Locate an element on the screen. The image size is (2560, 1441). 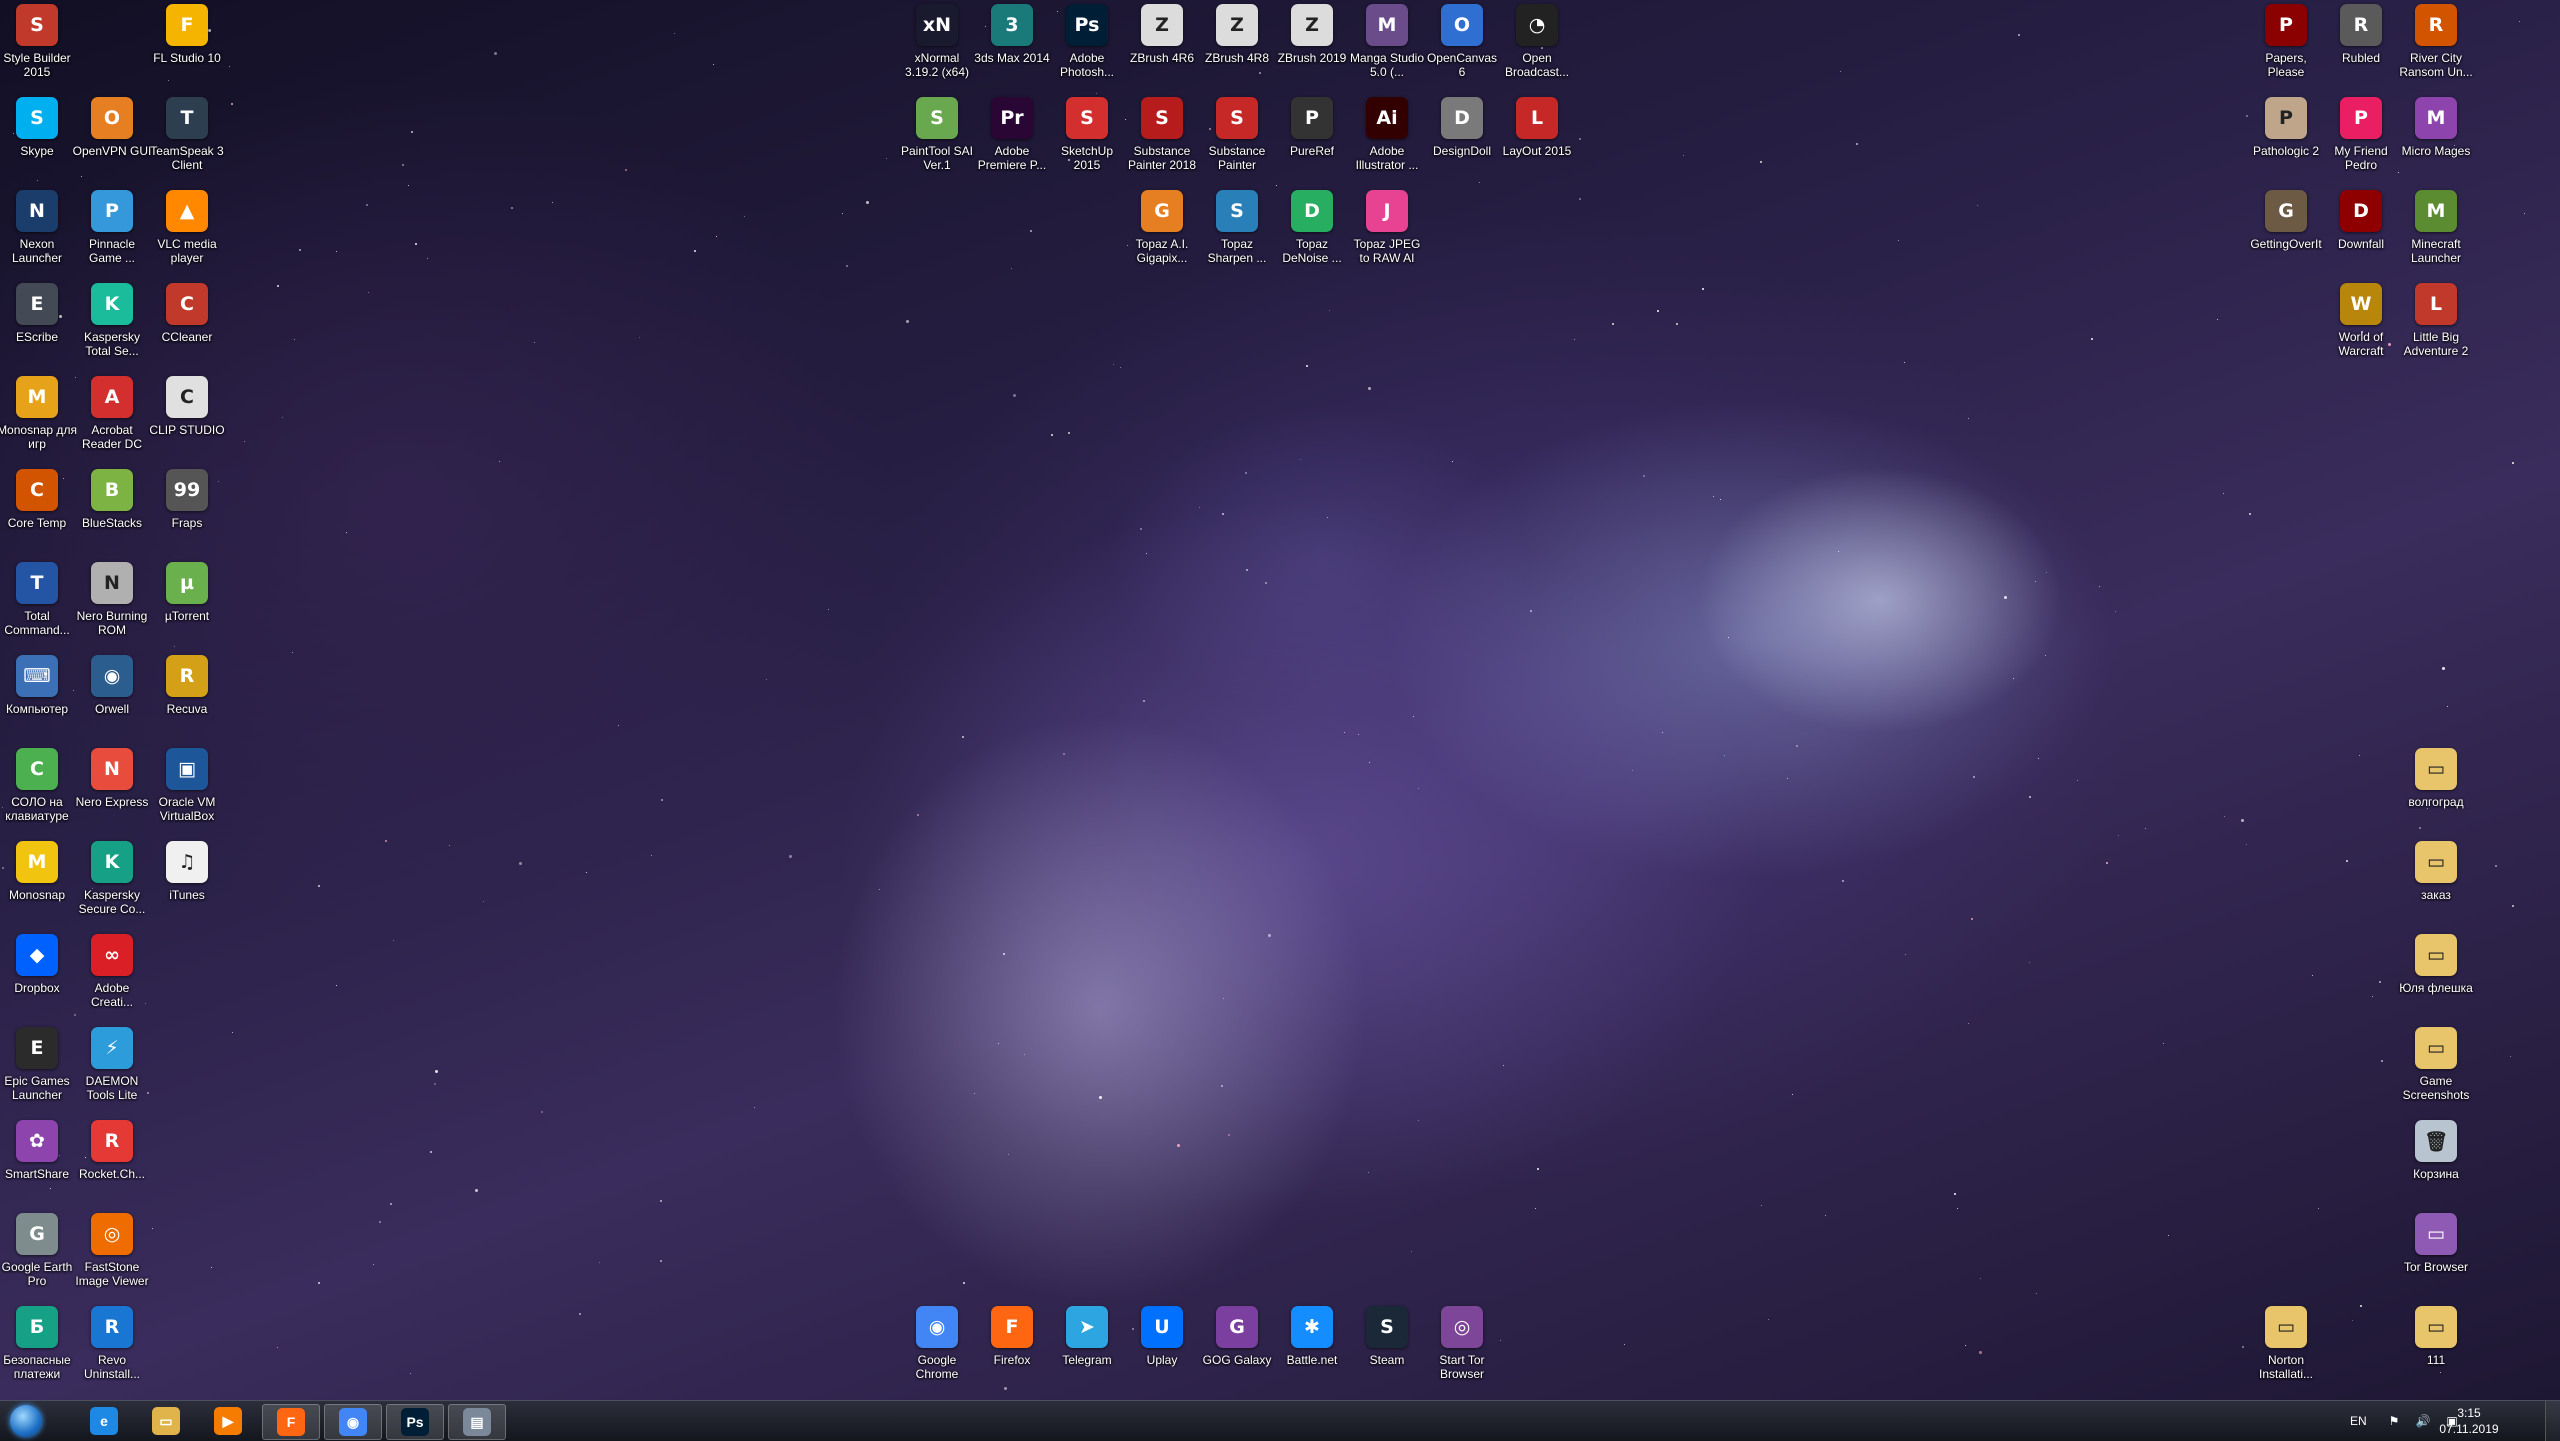
desktop-shortcut: ▣ Oracle VM VirtualBox is located at coordinates (187, 789).